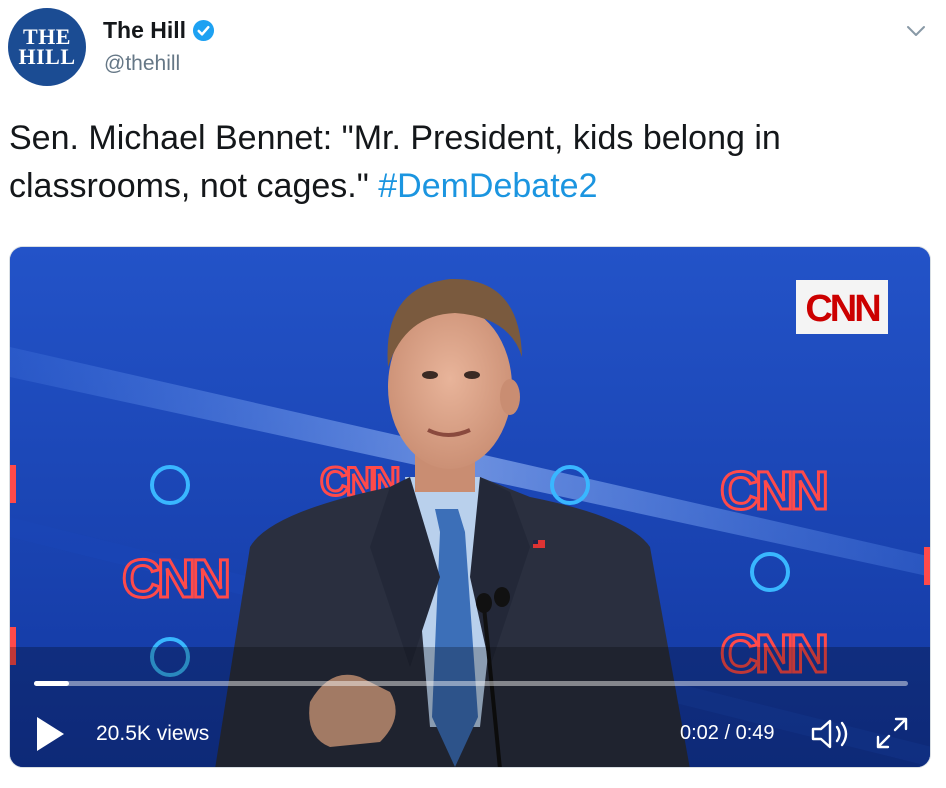 The height and width of the screenshot is (788, 946). I want to click on play-icon, so click(50, 734).